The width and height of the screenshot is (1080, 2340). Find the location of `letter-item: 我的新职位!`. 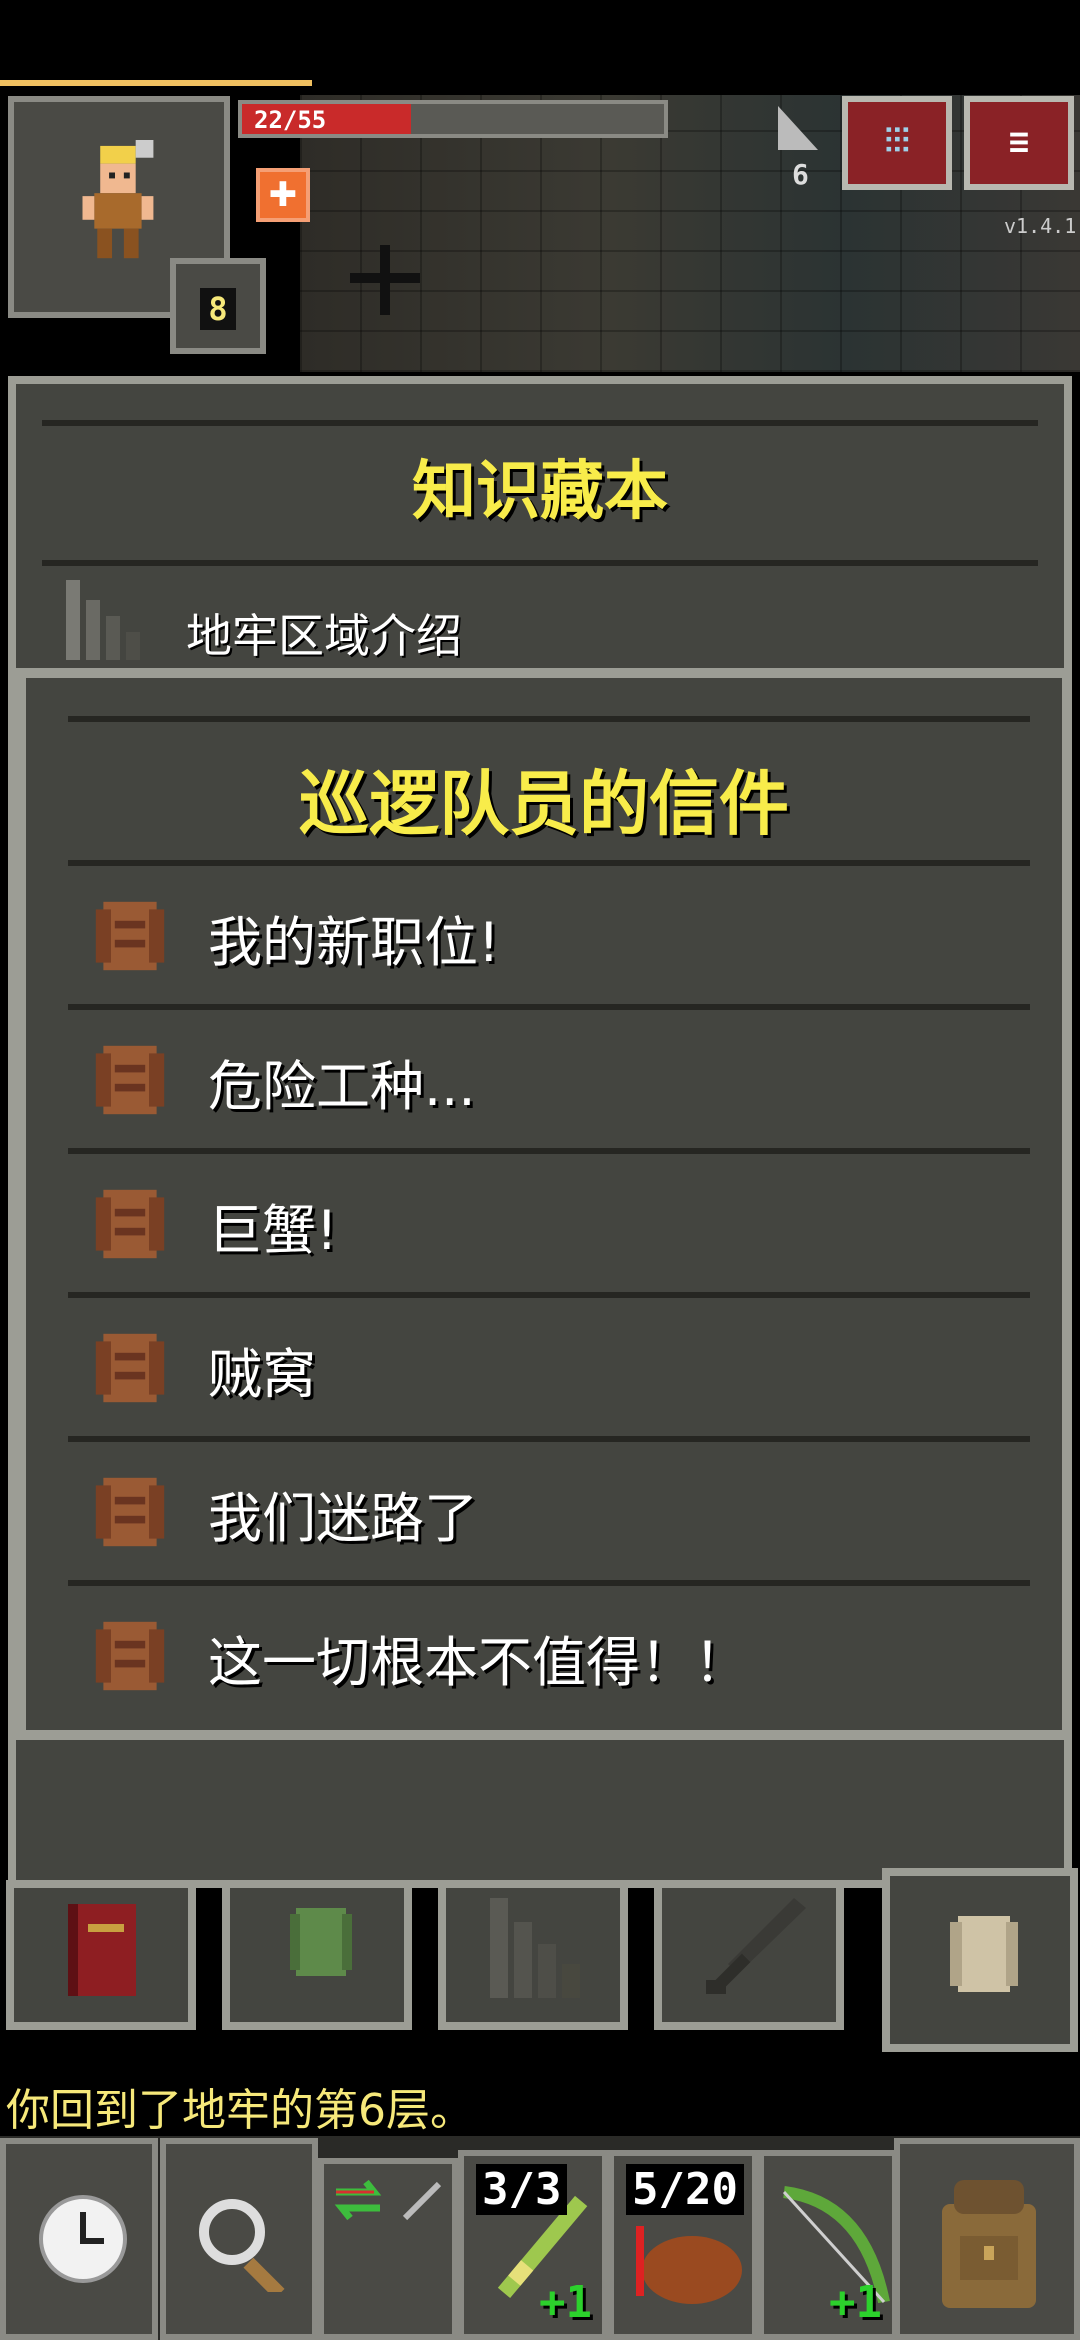

letter-item: 我的新职位! is located at coordinates (549, 932).